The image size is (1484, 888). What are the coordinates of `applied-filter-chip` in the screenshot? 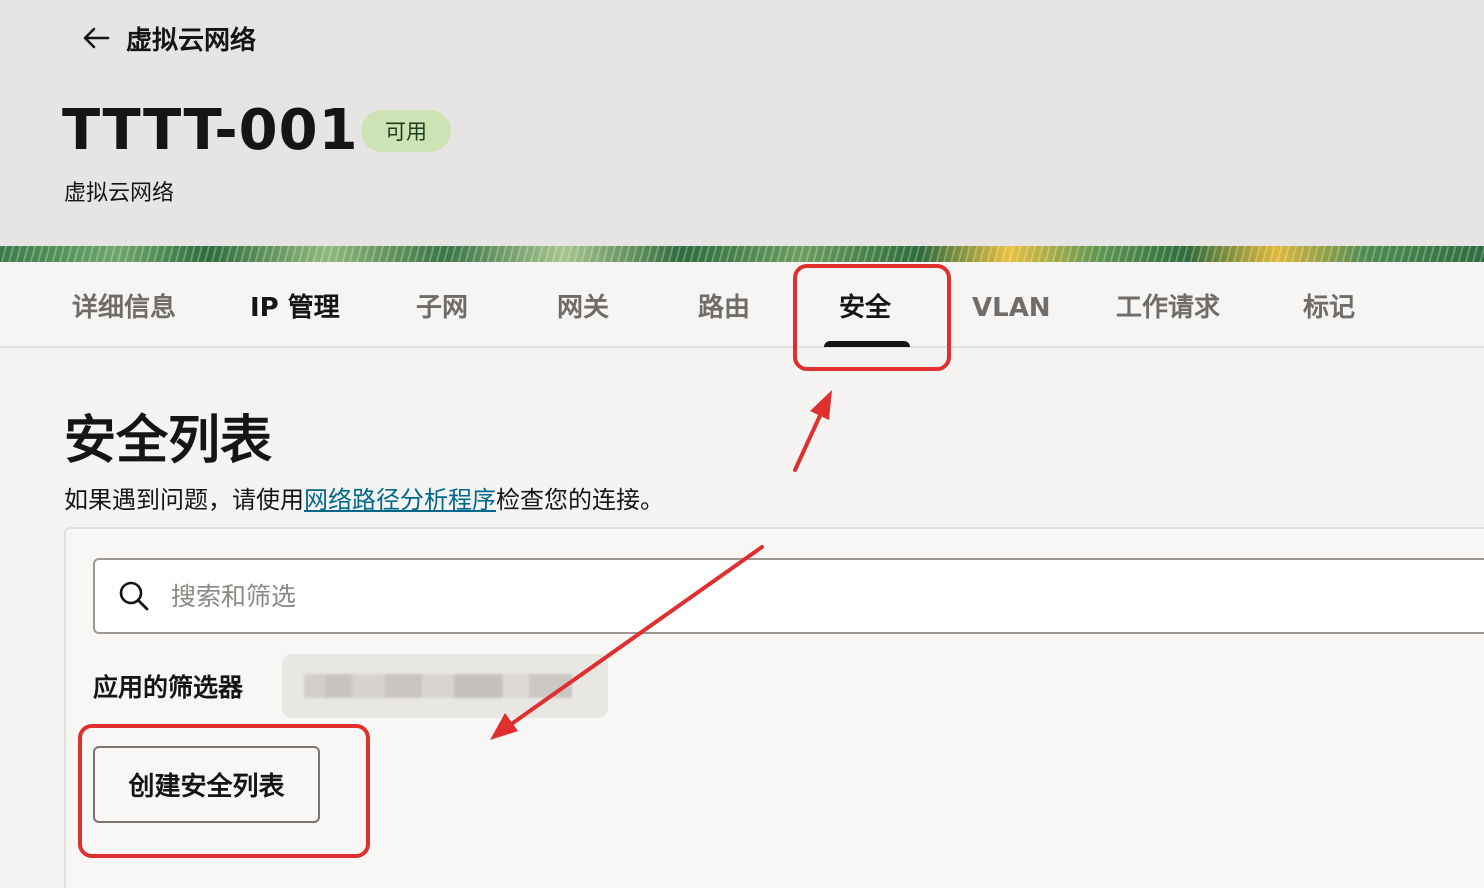 It's located at (445, 686).